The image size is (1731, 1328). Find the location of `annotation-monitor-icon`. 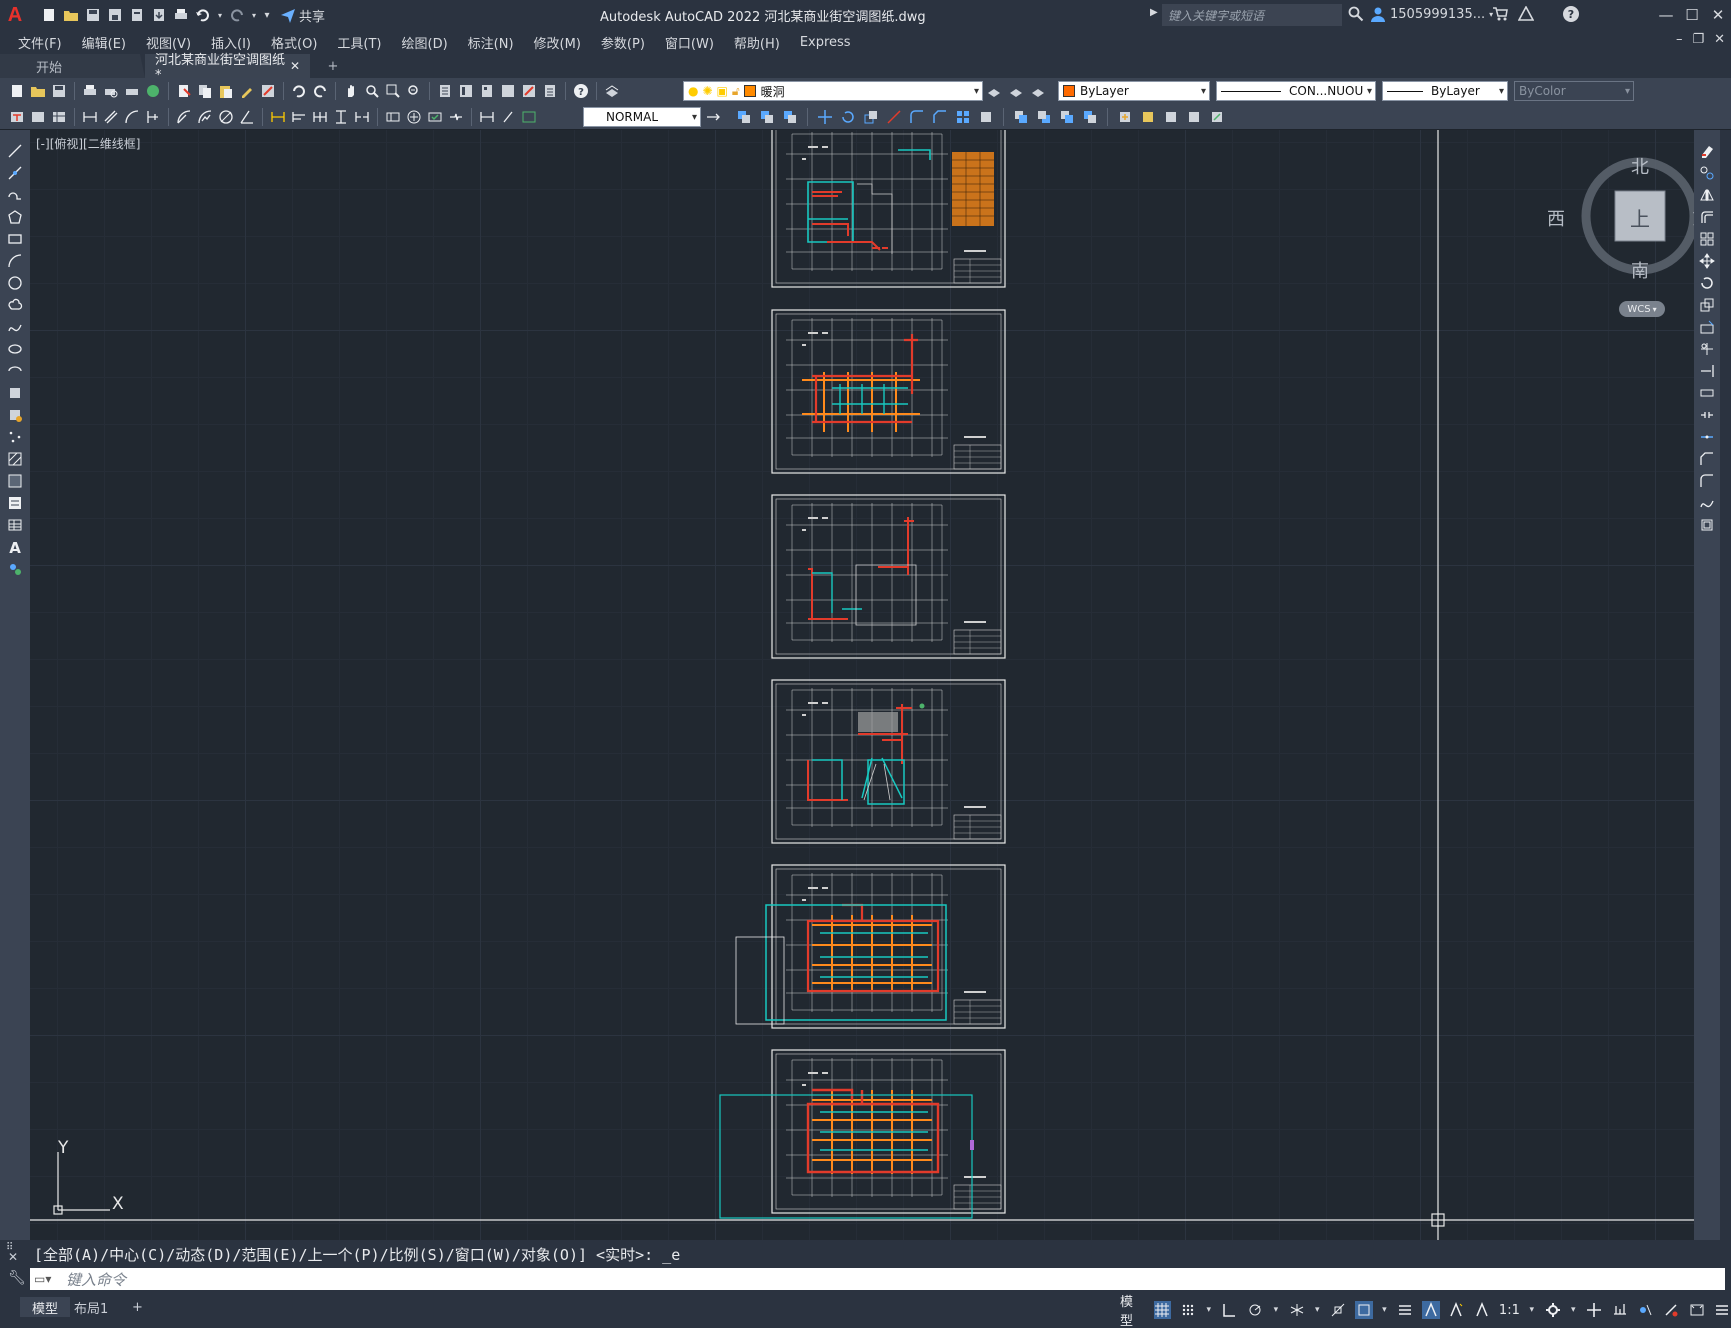

annotation-monitor-icon is located at coordinates (1594, 1310).